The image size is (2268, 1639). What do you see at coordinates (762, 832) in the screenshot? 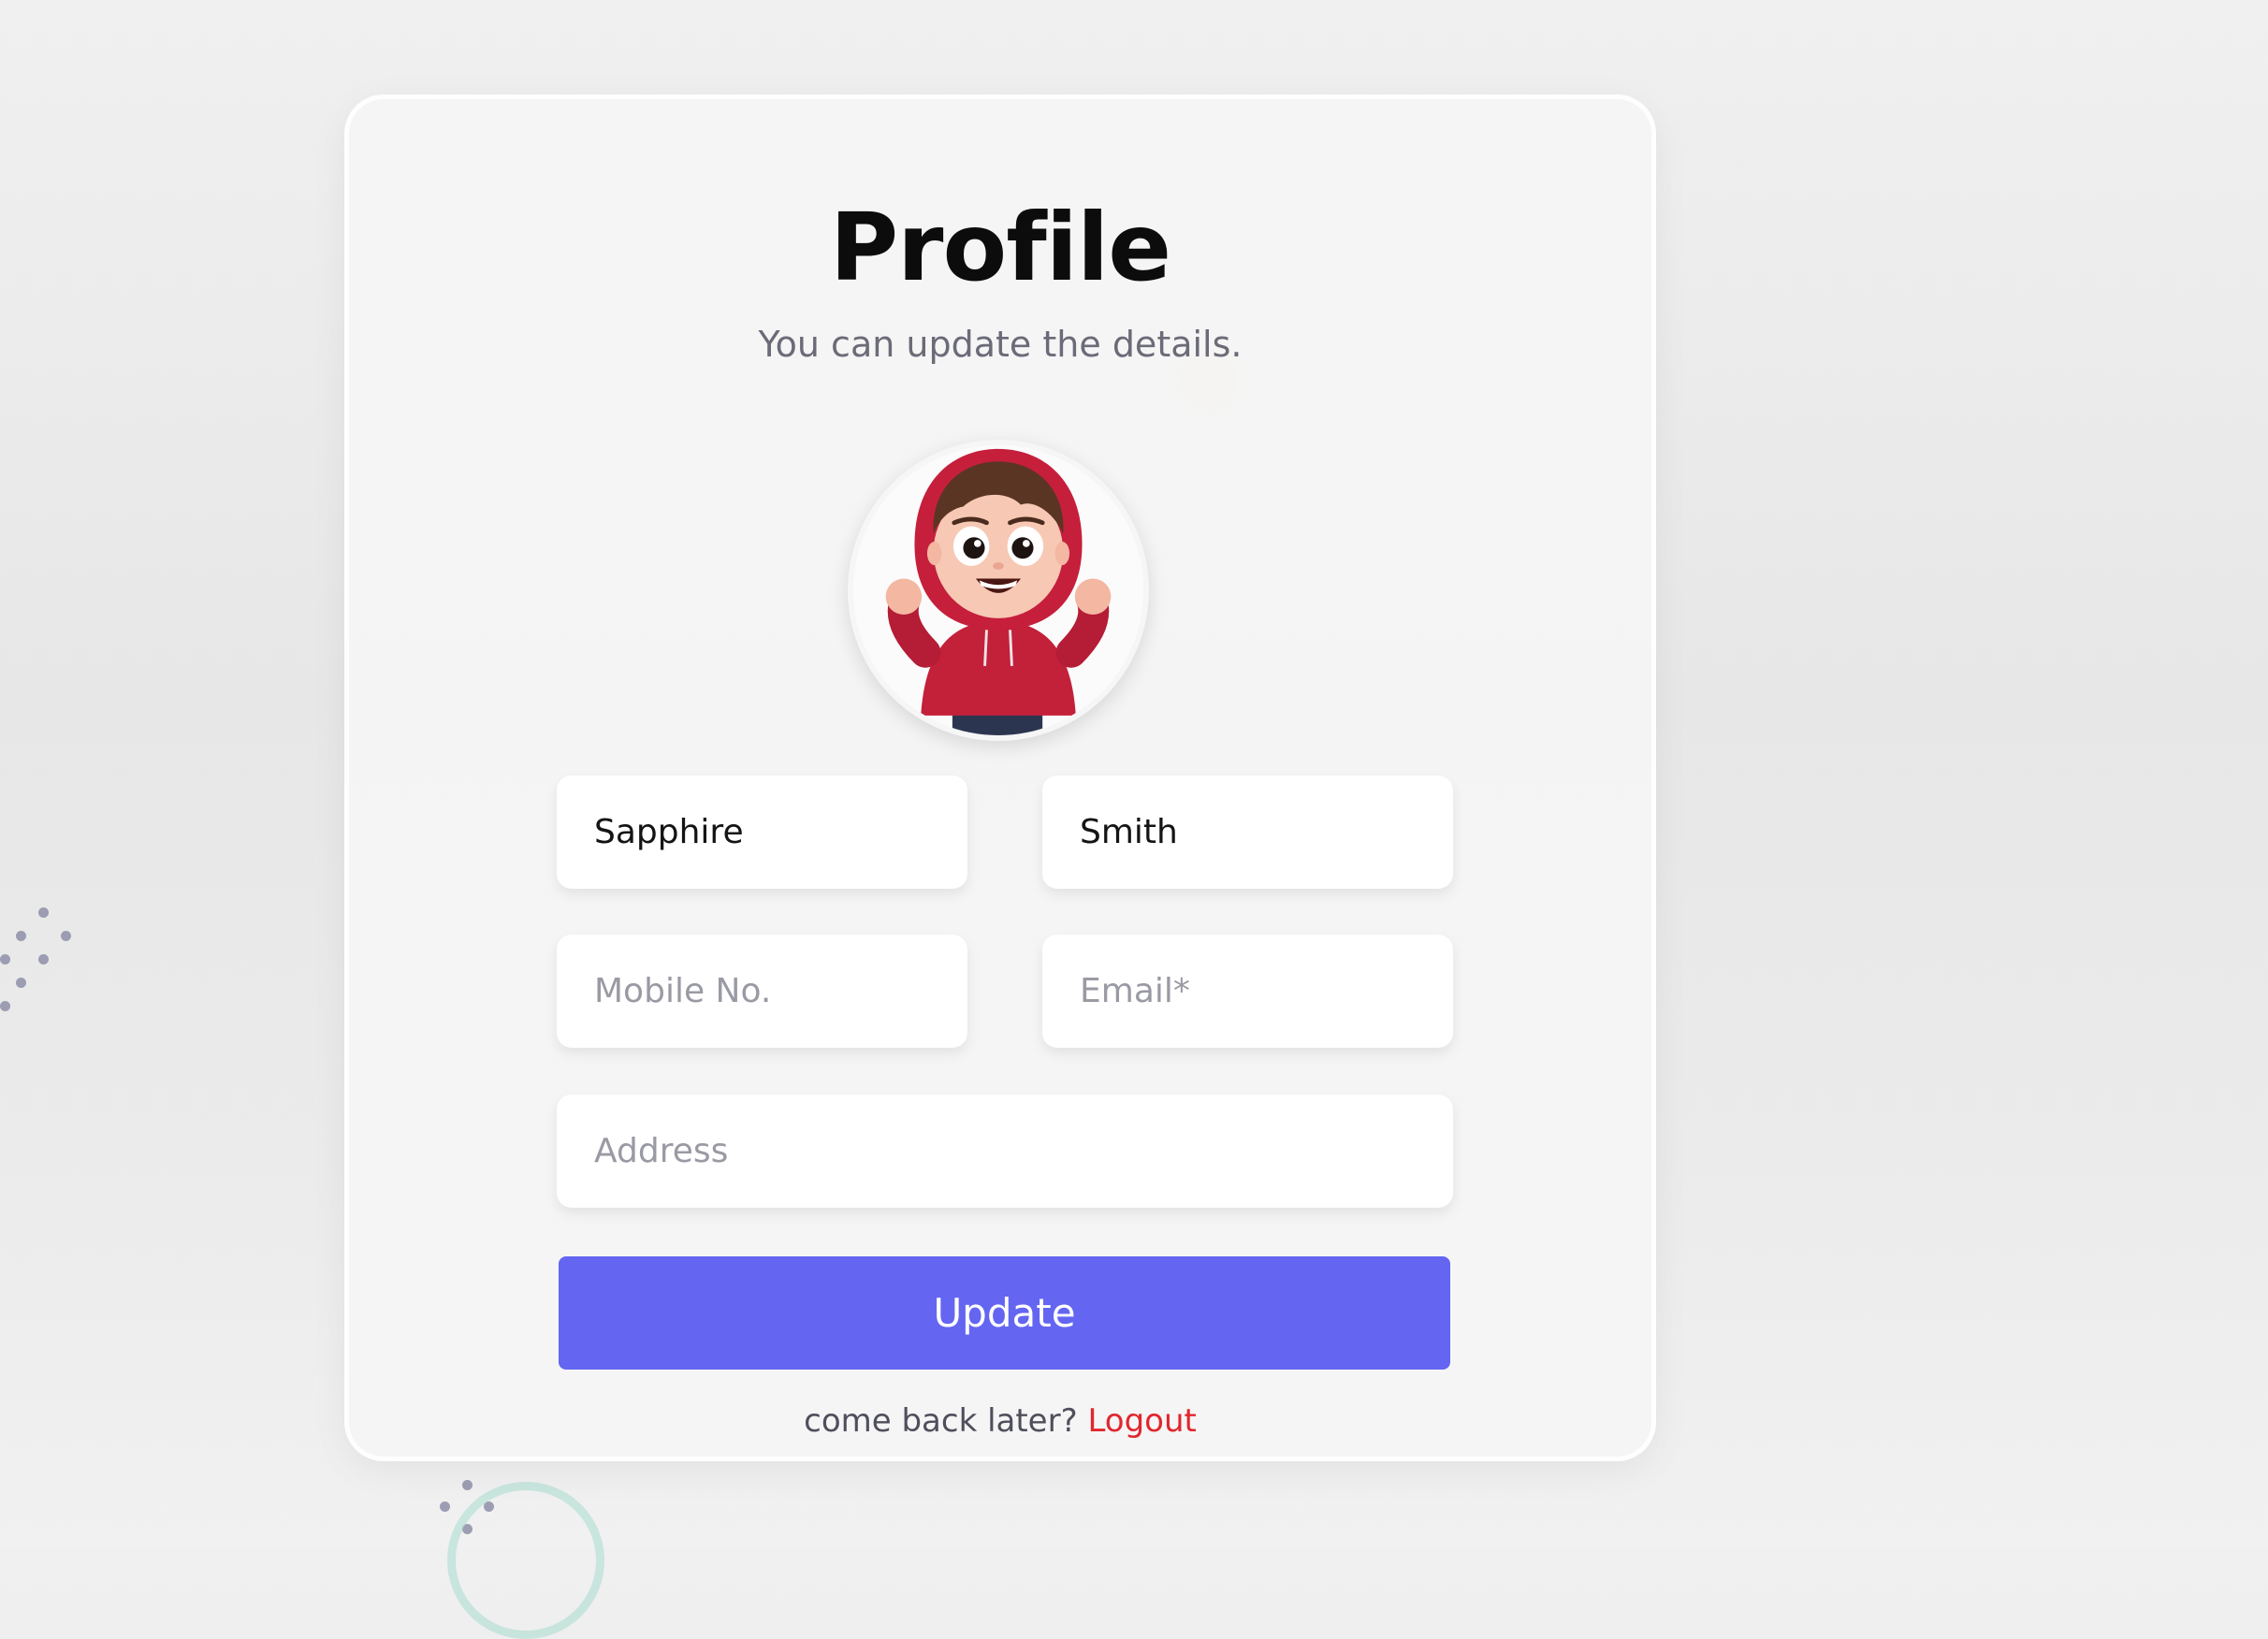
I see `first-name-input` at bounding box center [762, 832].